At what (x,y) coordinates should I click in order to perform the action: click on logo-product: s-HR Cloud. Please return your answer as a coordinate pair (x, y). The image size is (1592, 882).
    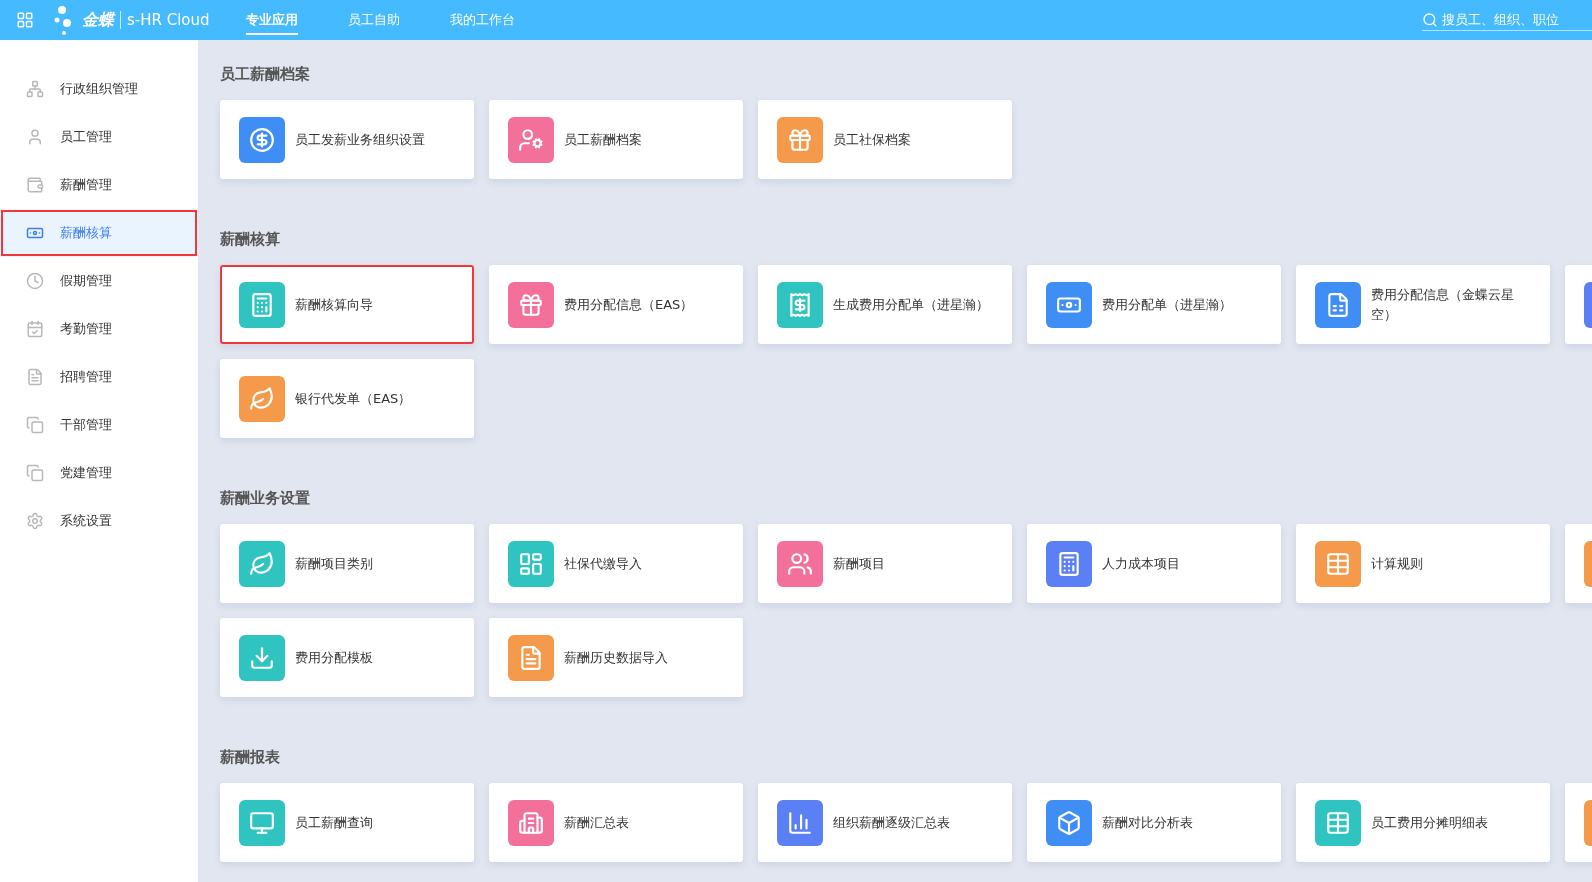
    Looking at the image, I should click on (165, 20).